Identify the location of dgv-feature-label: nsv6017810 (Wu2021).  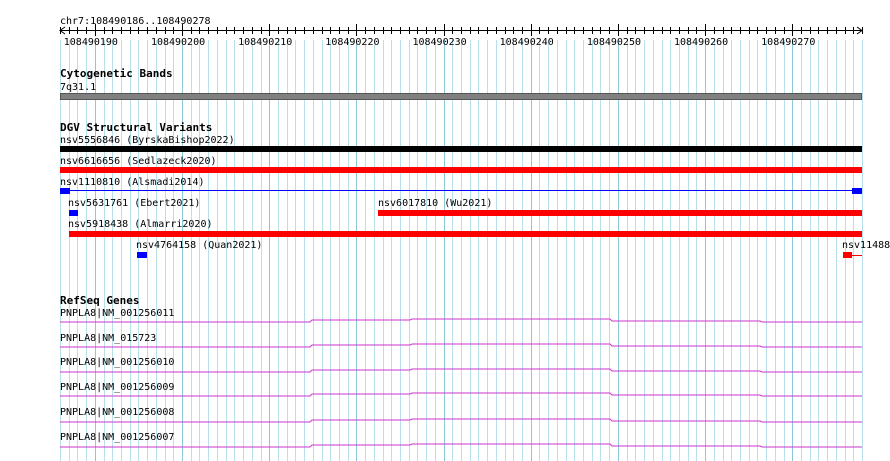
(435, 203).